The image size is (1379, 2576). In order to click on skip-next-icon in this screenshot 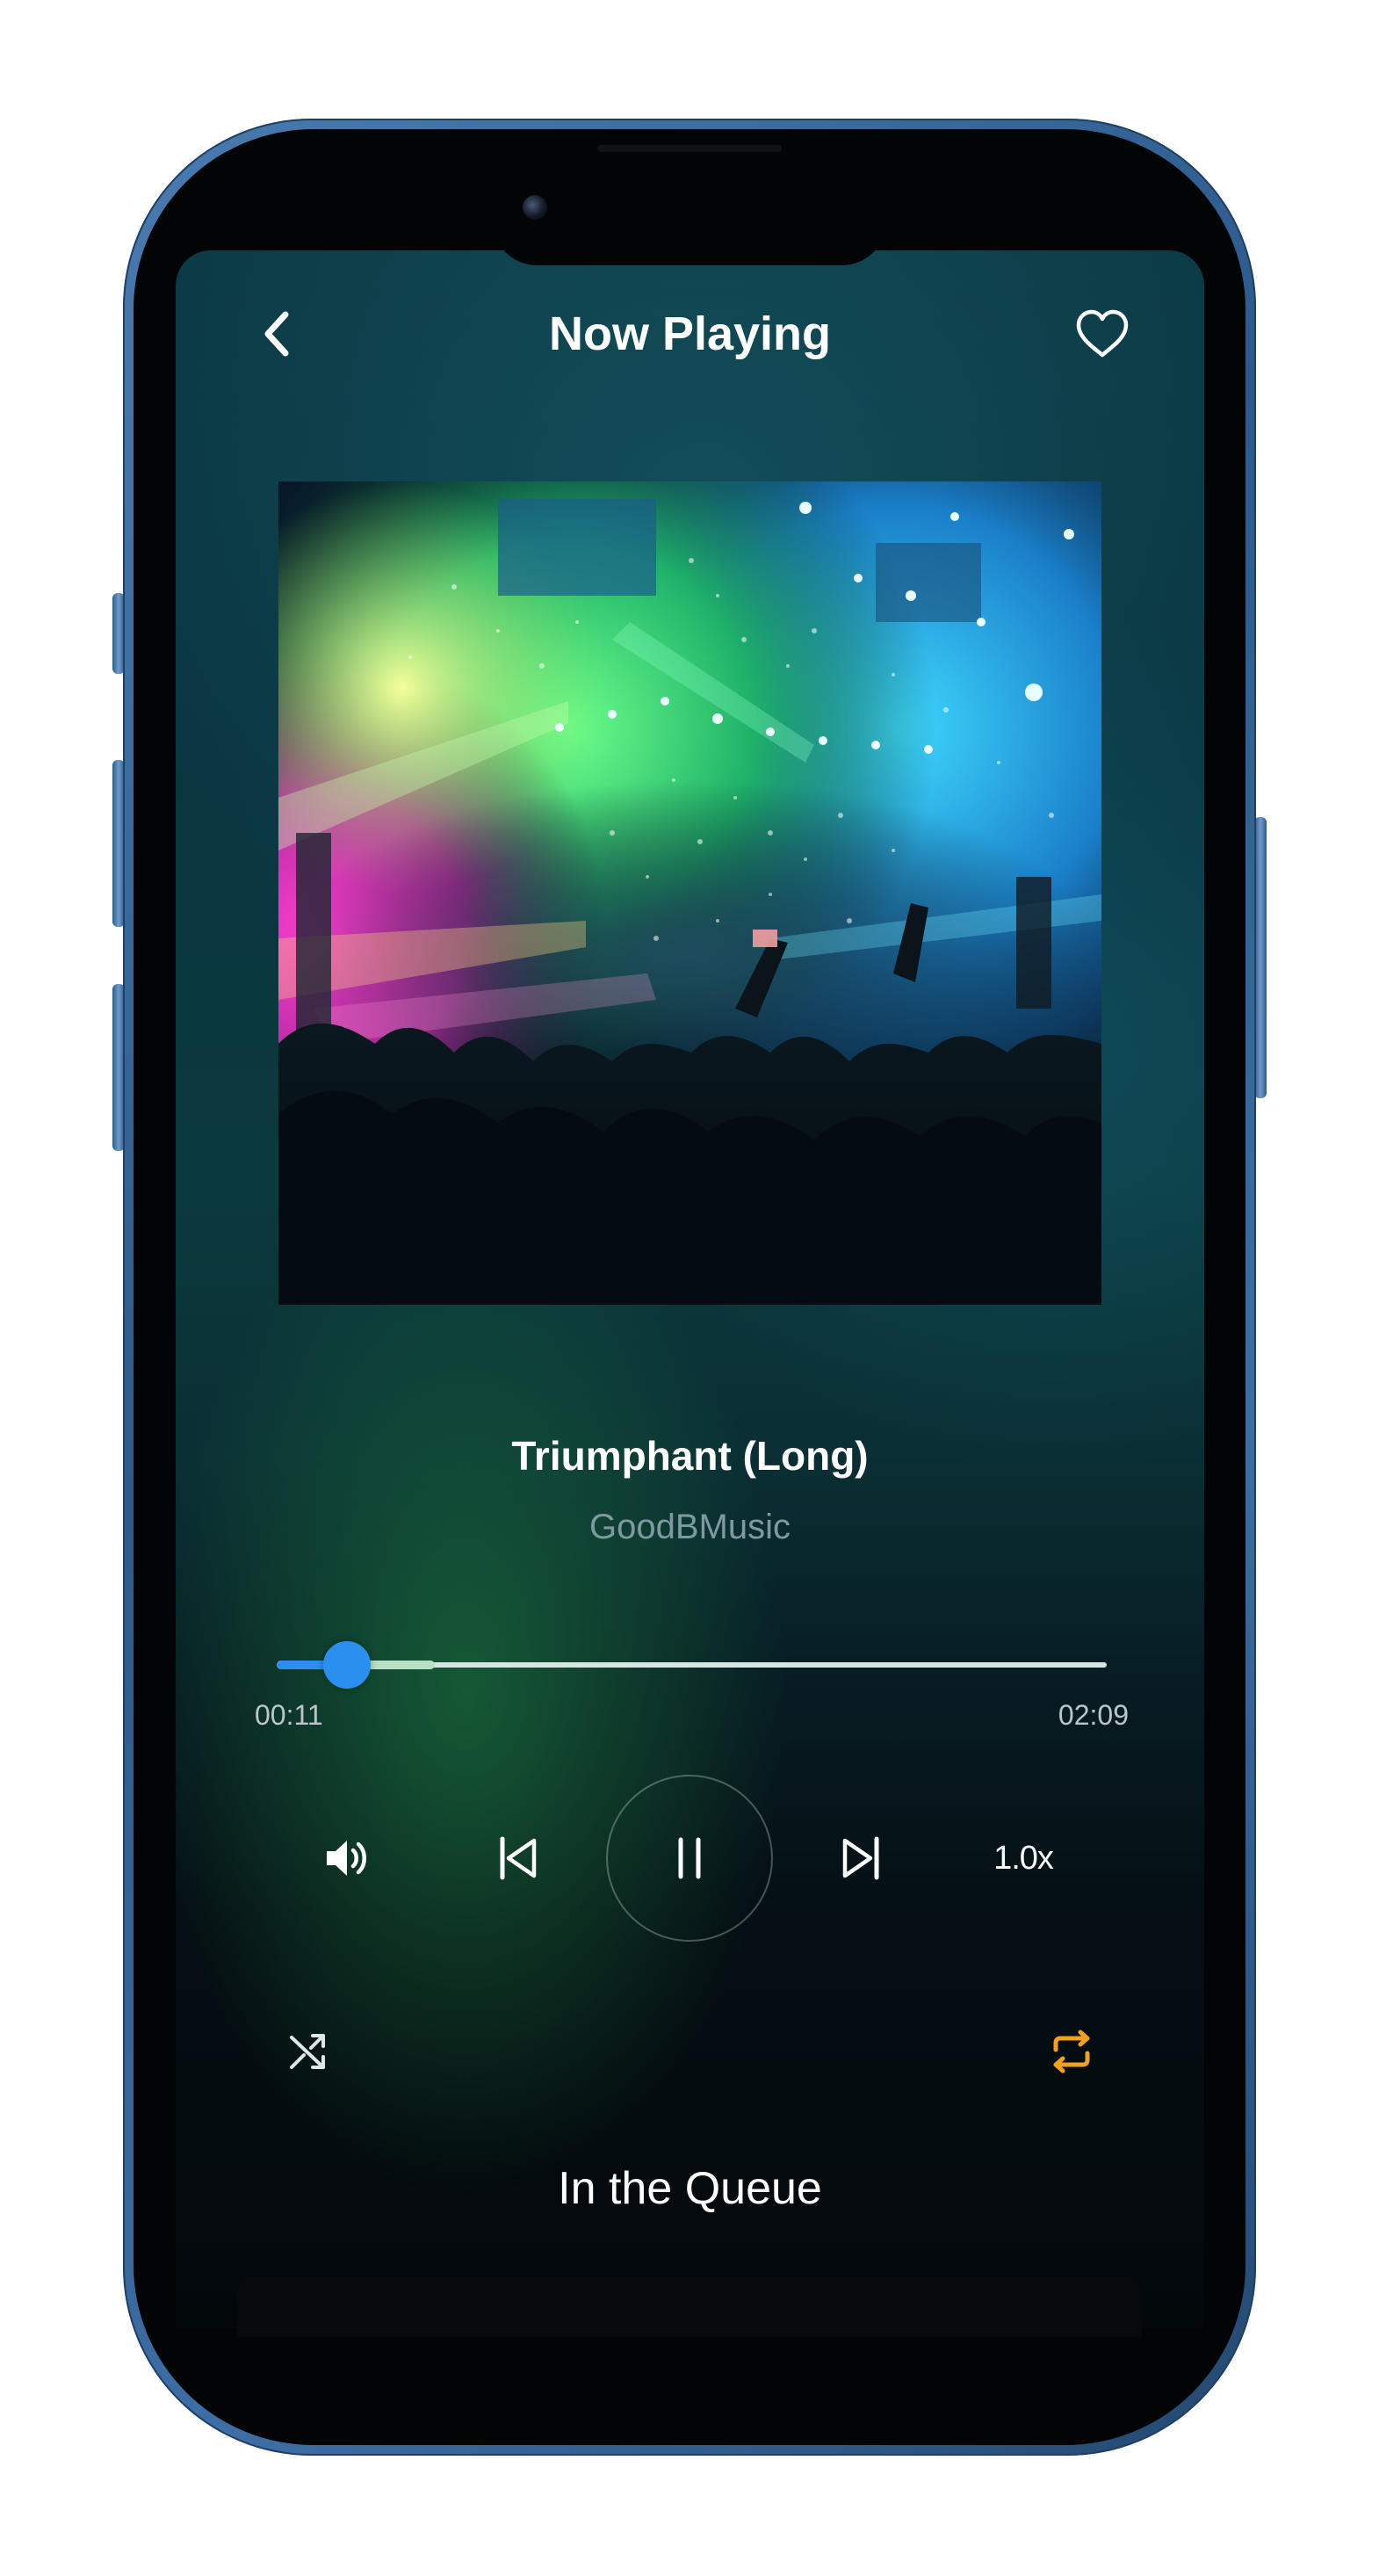, I will do `click(860, 1858)`.